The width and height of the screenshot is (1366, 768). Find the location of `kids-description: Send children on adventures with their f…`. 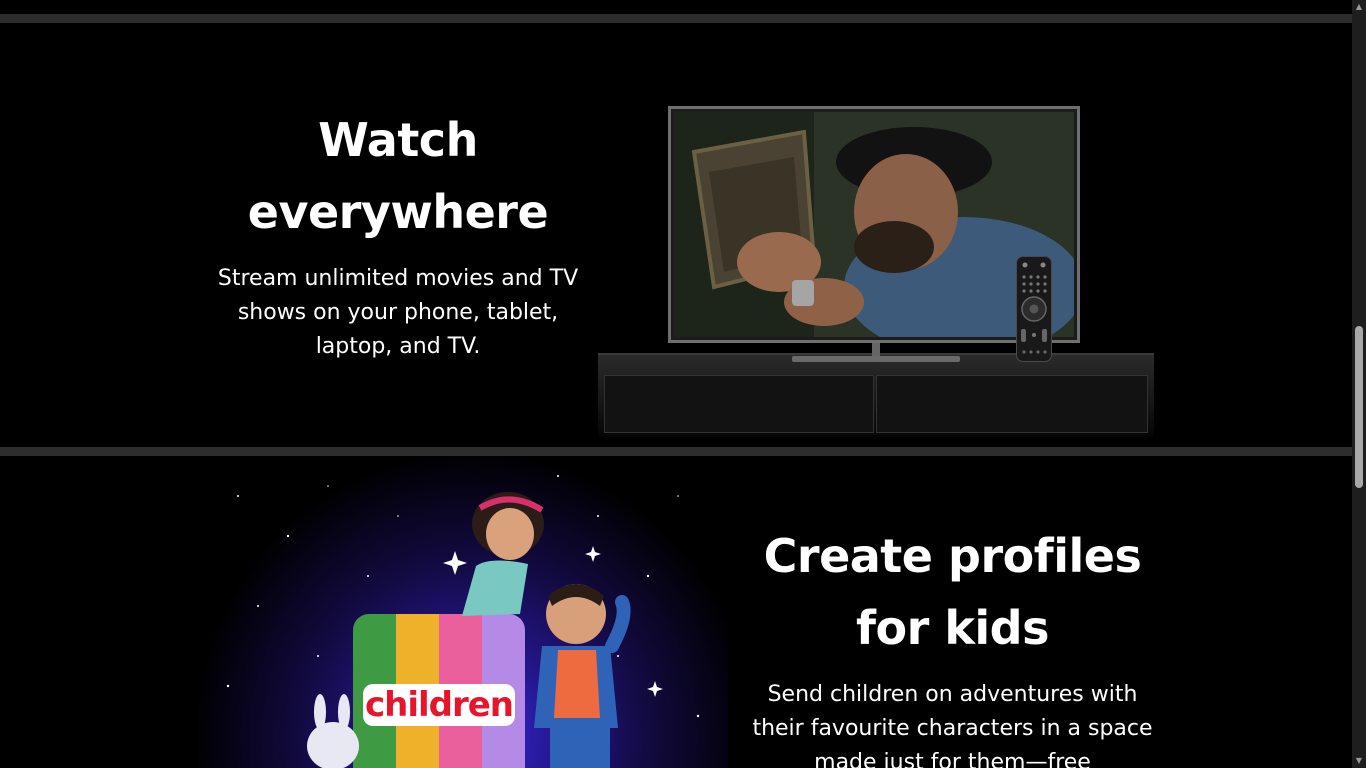

kids-description: Send children on adventures with their f… is located at coordinates (952, 725).